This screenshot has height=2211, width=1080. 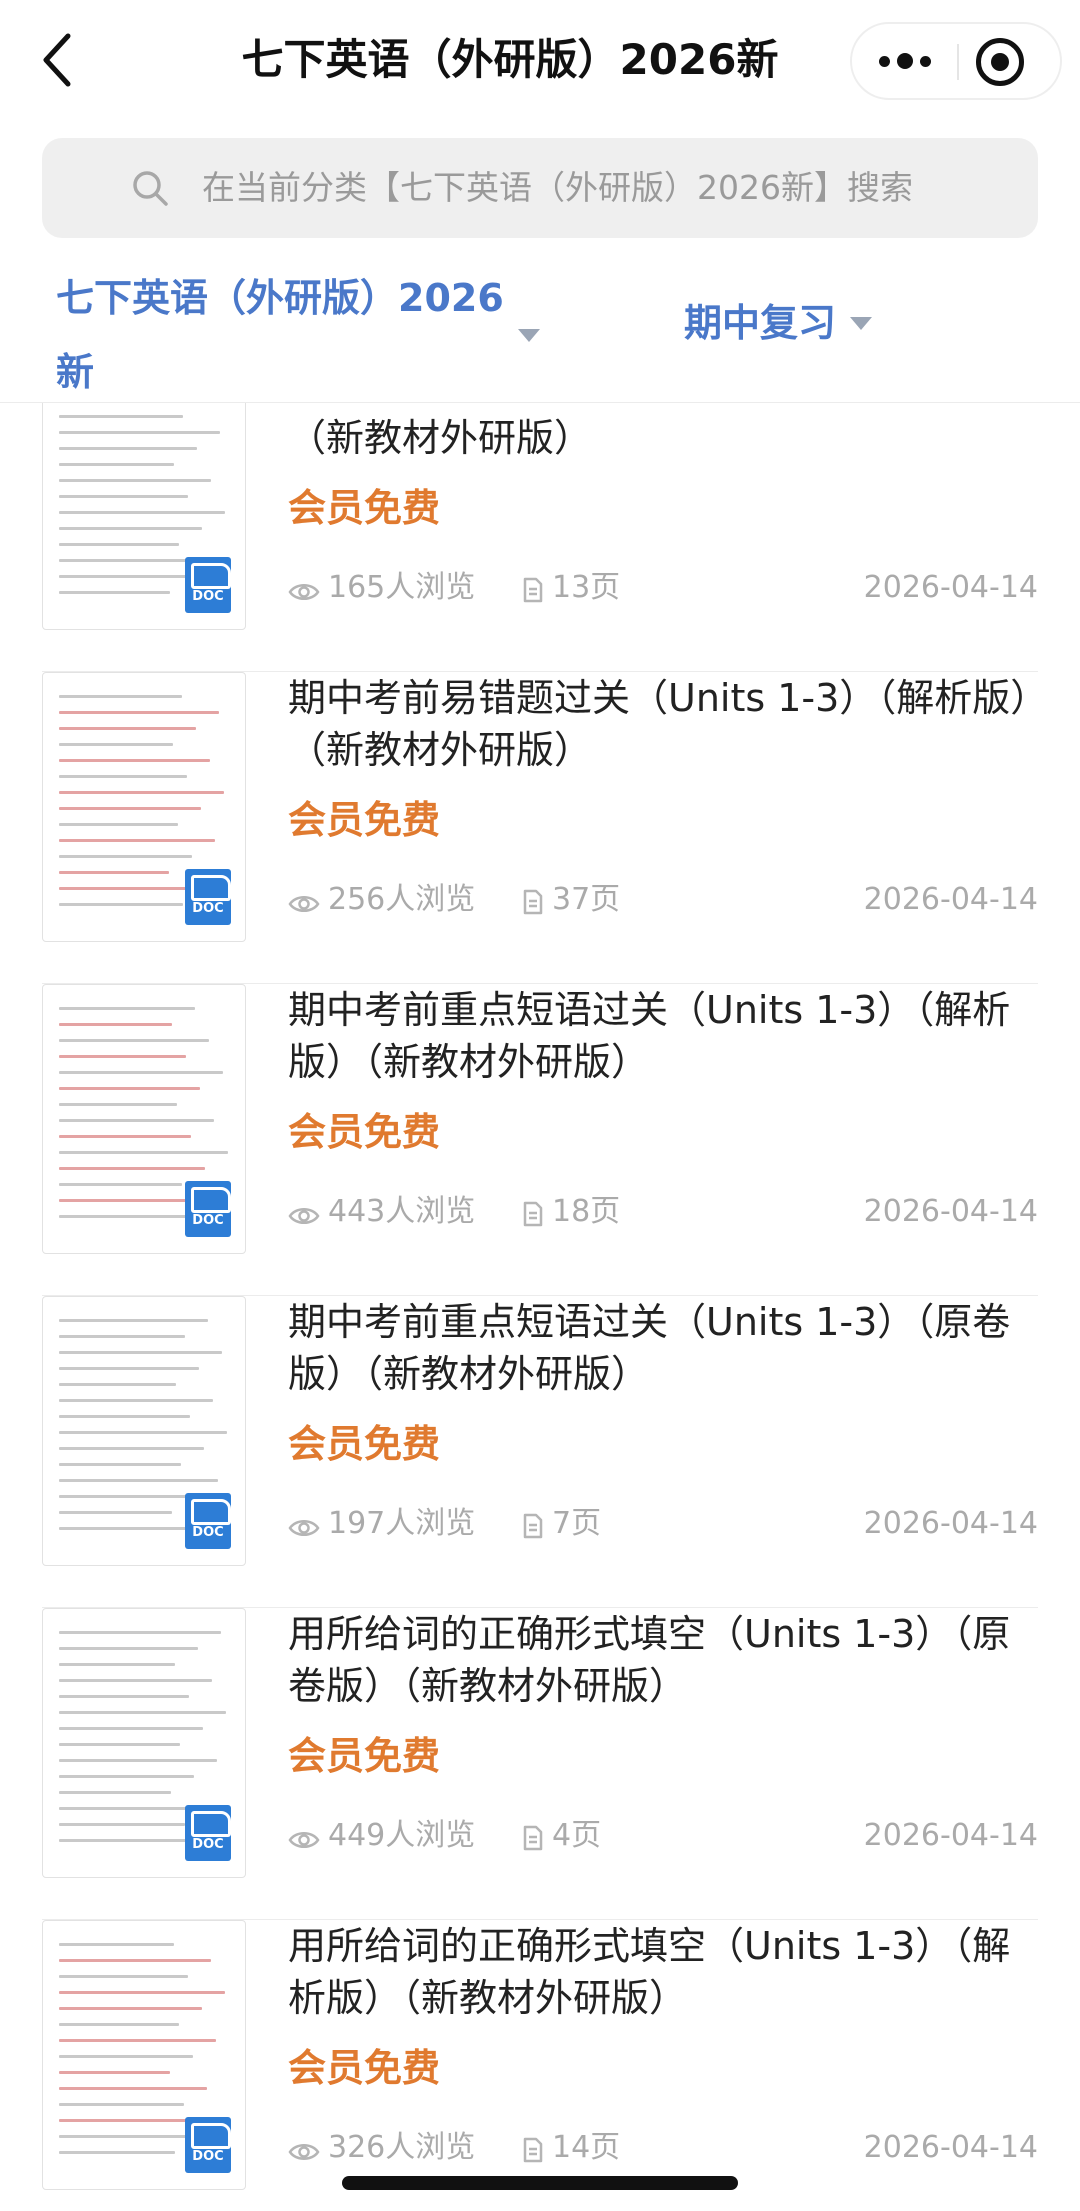 I want to click on filter-bar: 七下英语（外研版）2026新 期中复习, so click(x=540, y=324).